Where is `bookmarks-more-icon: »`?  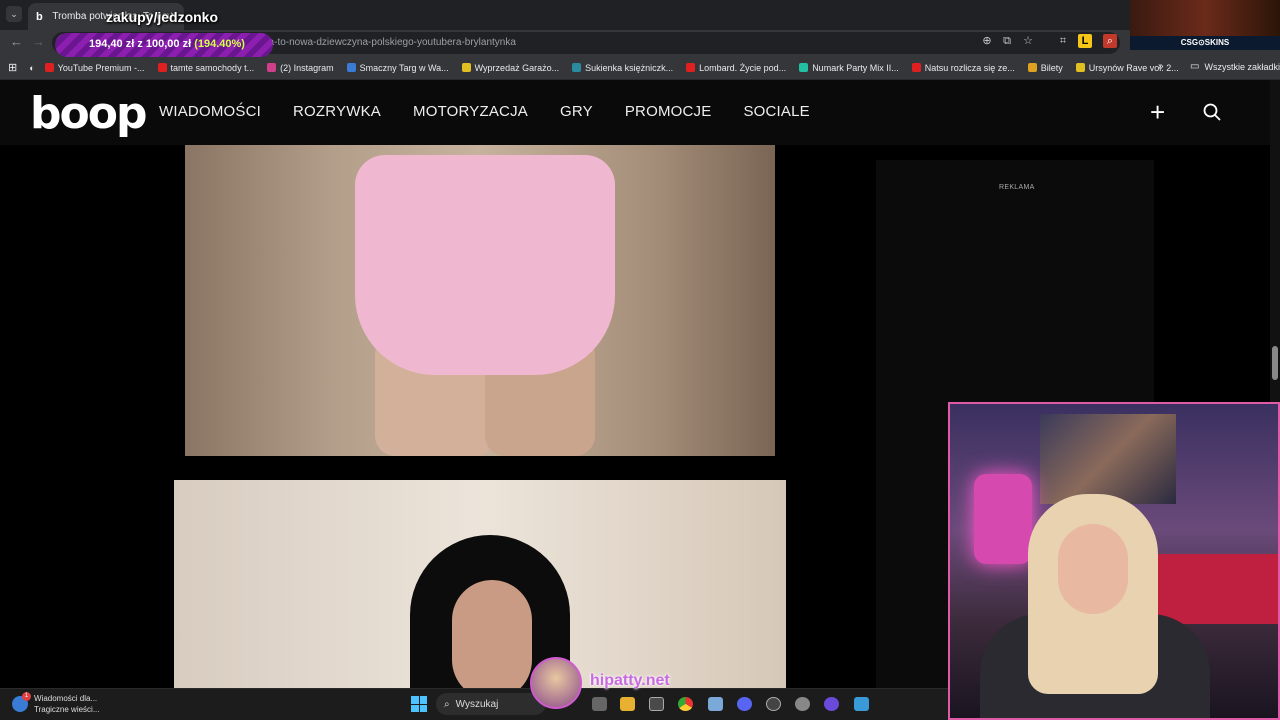 bookmarks-more-icon: » is located at coordinates (1161, 66).